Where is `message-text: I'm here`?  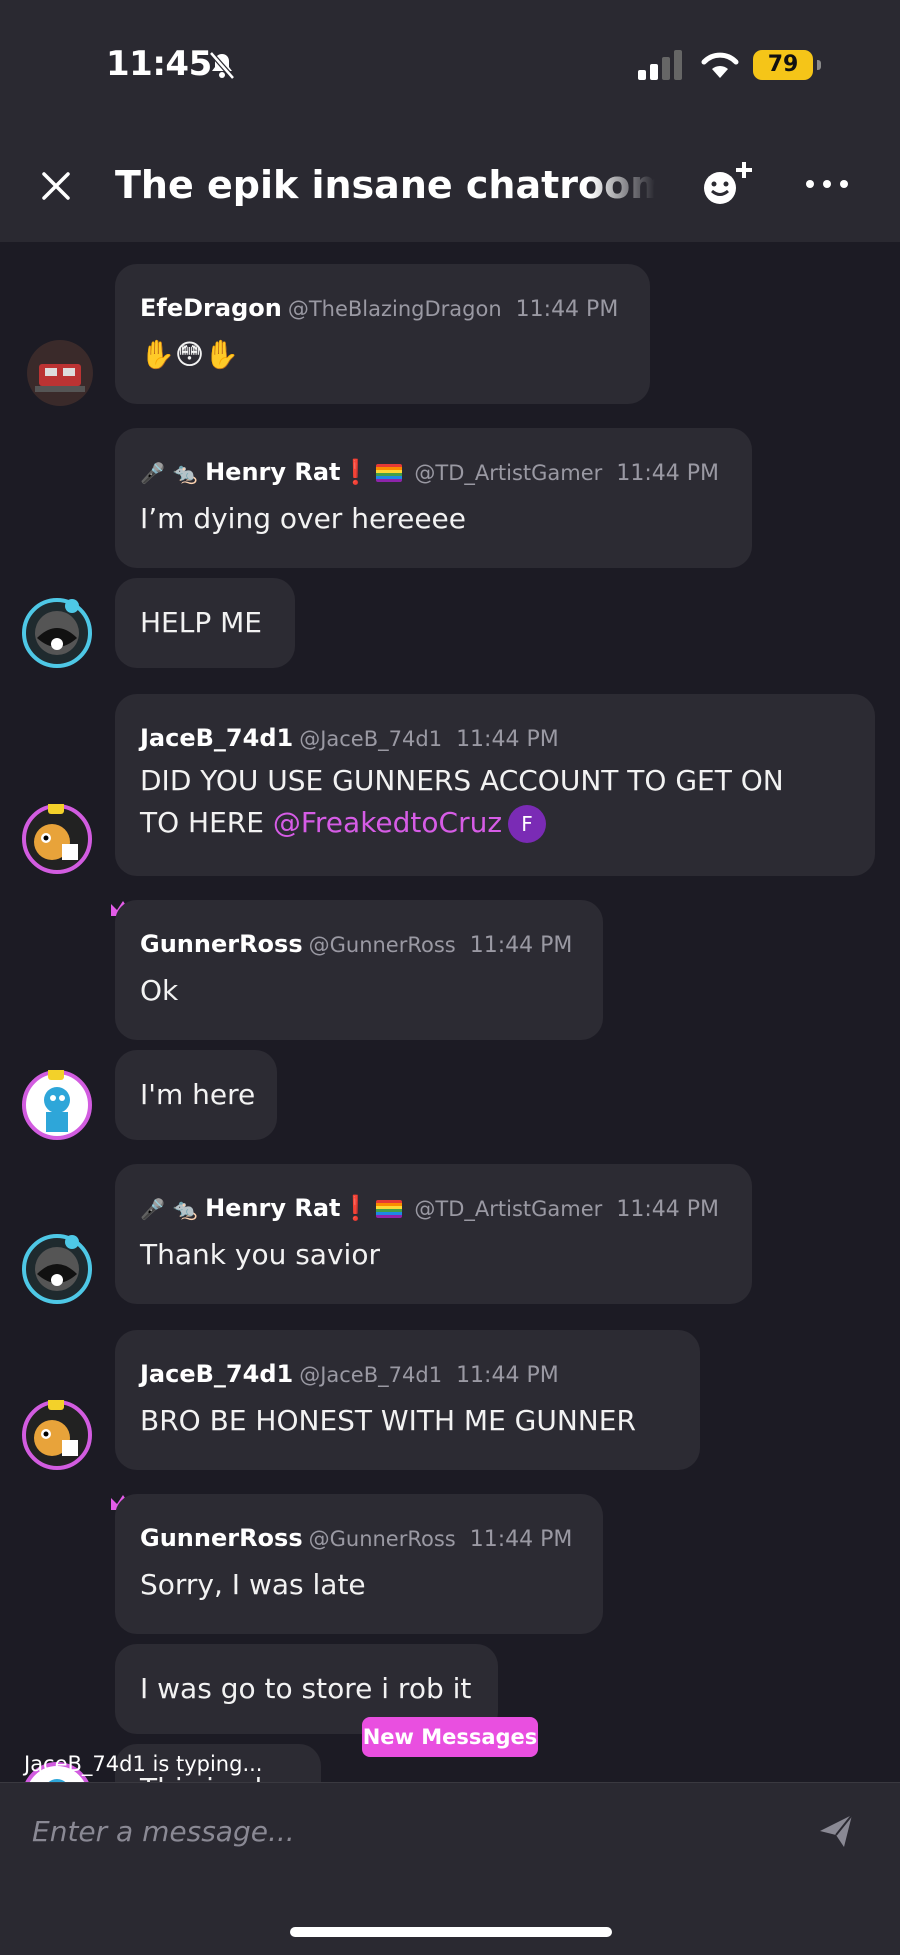 message-text: I'm here is located at coordinates (198, 1094).